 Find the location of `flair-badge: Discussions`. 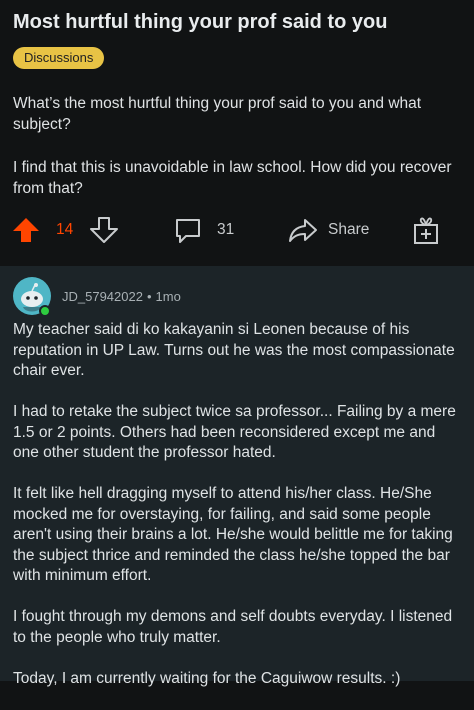

flair-badge: Discussions is located at coordinates (59, 58).